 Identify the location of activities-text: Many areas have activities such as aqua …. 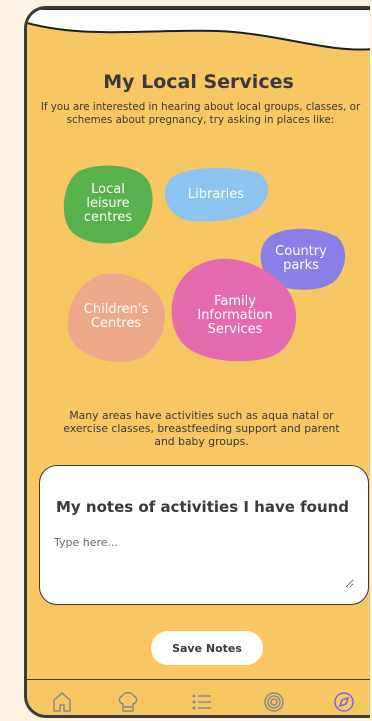
(201, 428).